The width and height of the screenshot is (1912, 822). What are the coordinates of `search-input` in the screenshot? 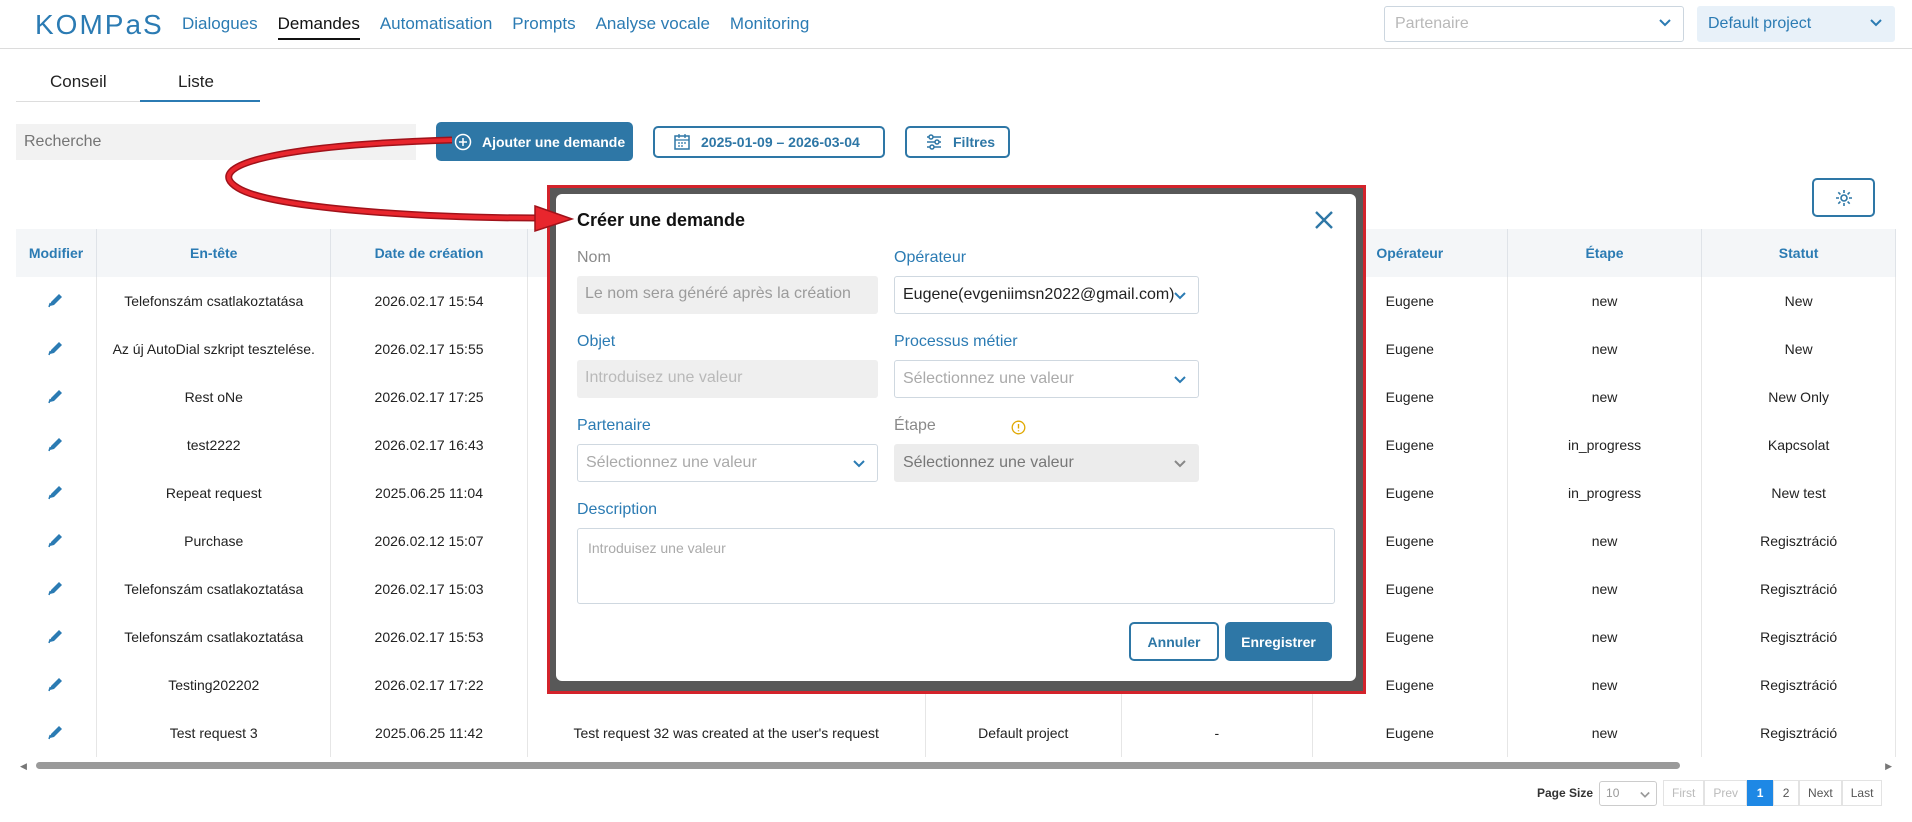 It's located at (216, 142).